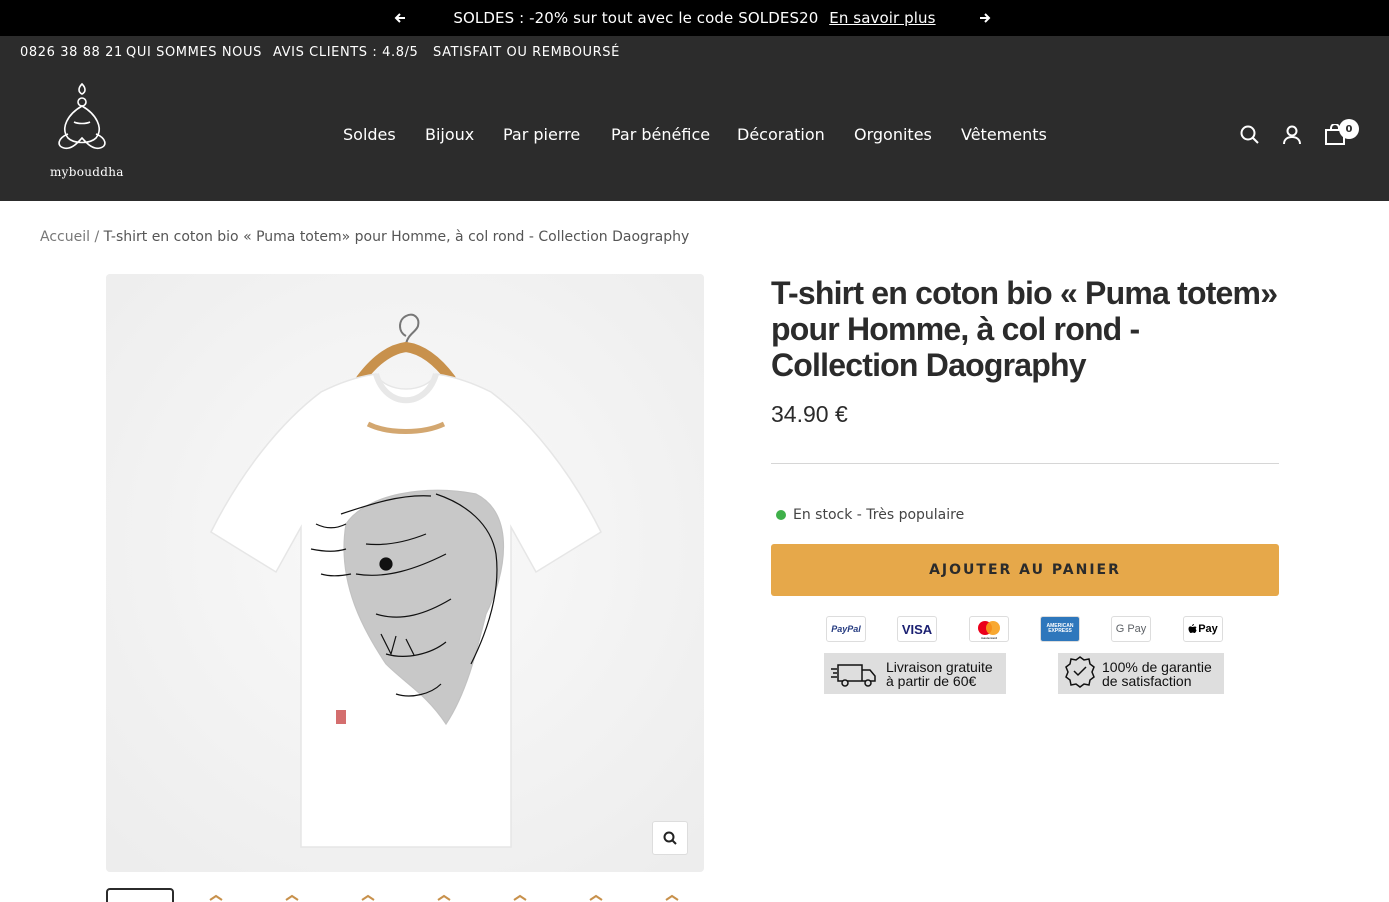  What do you see at coordinates (1147, 680) in the screenshot?
I see `satisfaction-line-2: de satisfaction` at bounding box center [1147, 680].